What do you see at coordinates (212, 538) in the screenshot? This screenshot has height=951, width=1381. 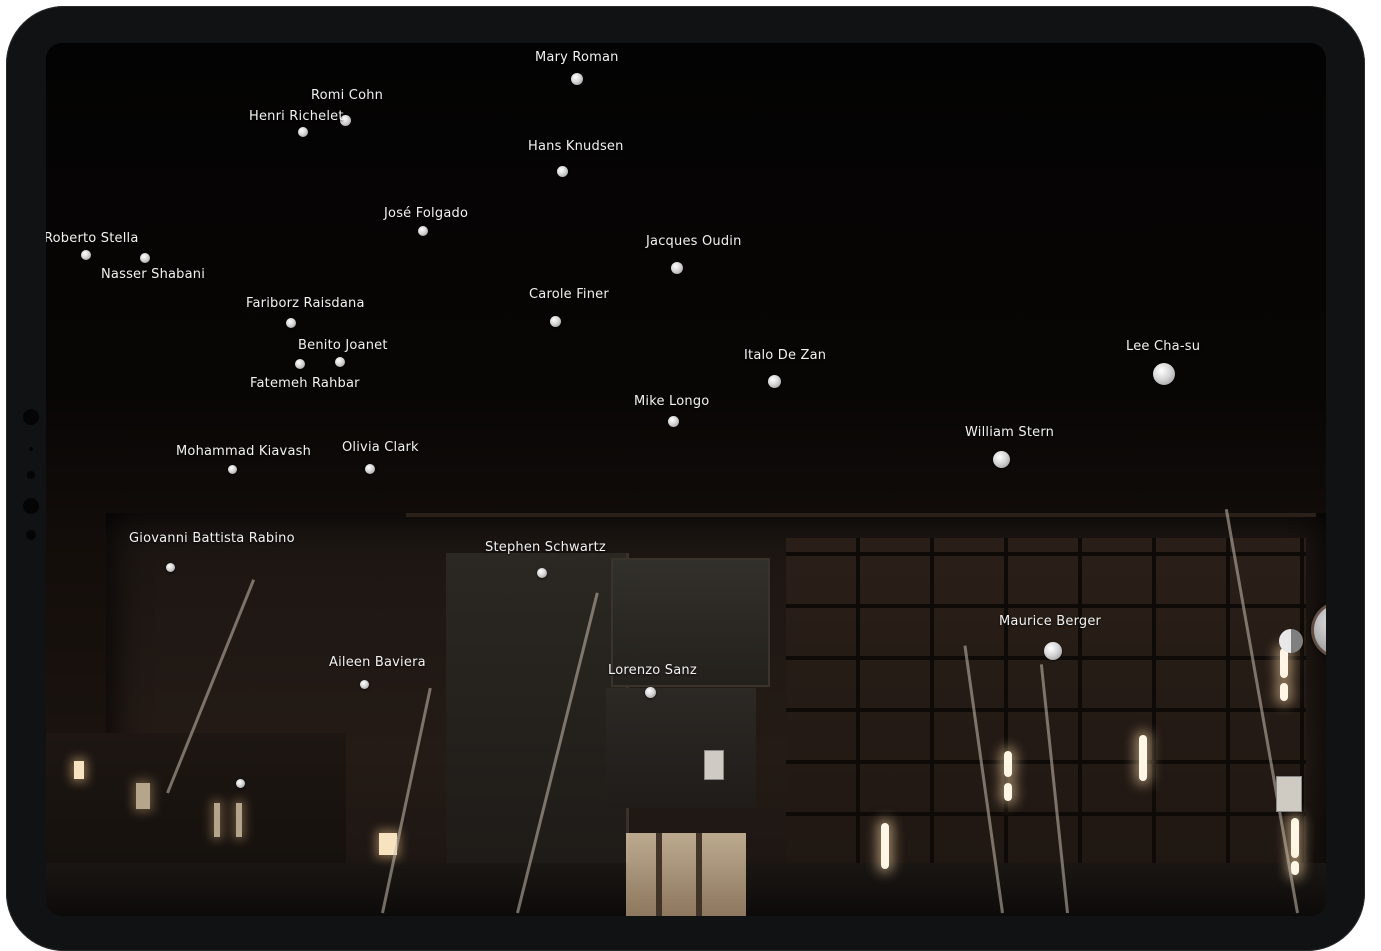 I see `contact-name: Giovanni Battista Rabino` at bounding box center [212, 538].